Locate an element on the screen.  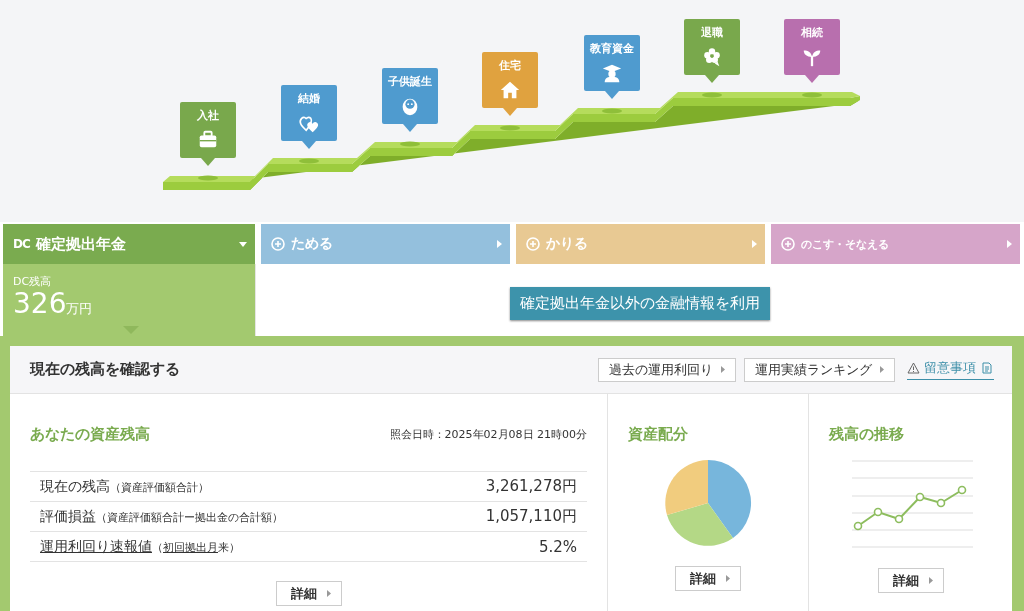
section-title: あなたの資産残高 is located at coordinates (90, 434).